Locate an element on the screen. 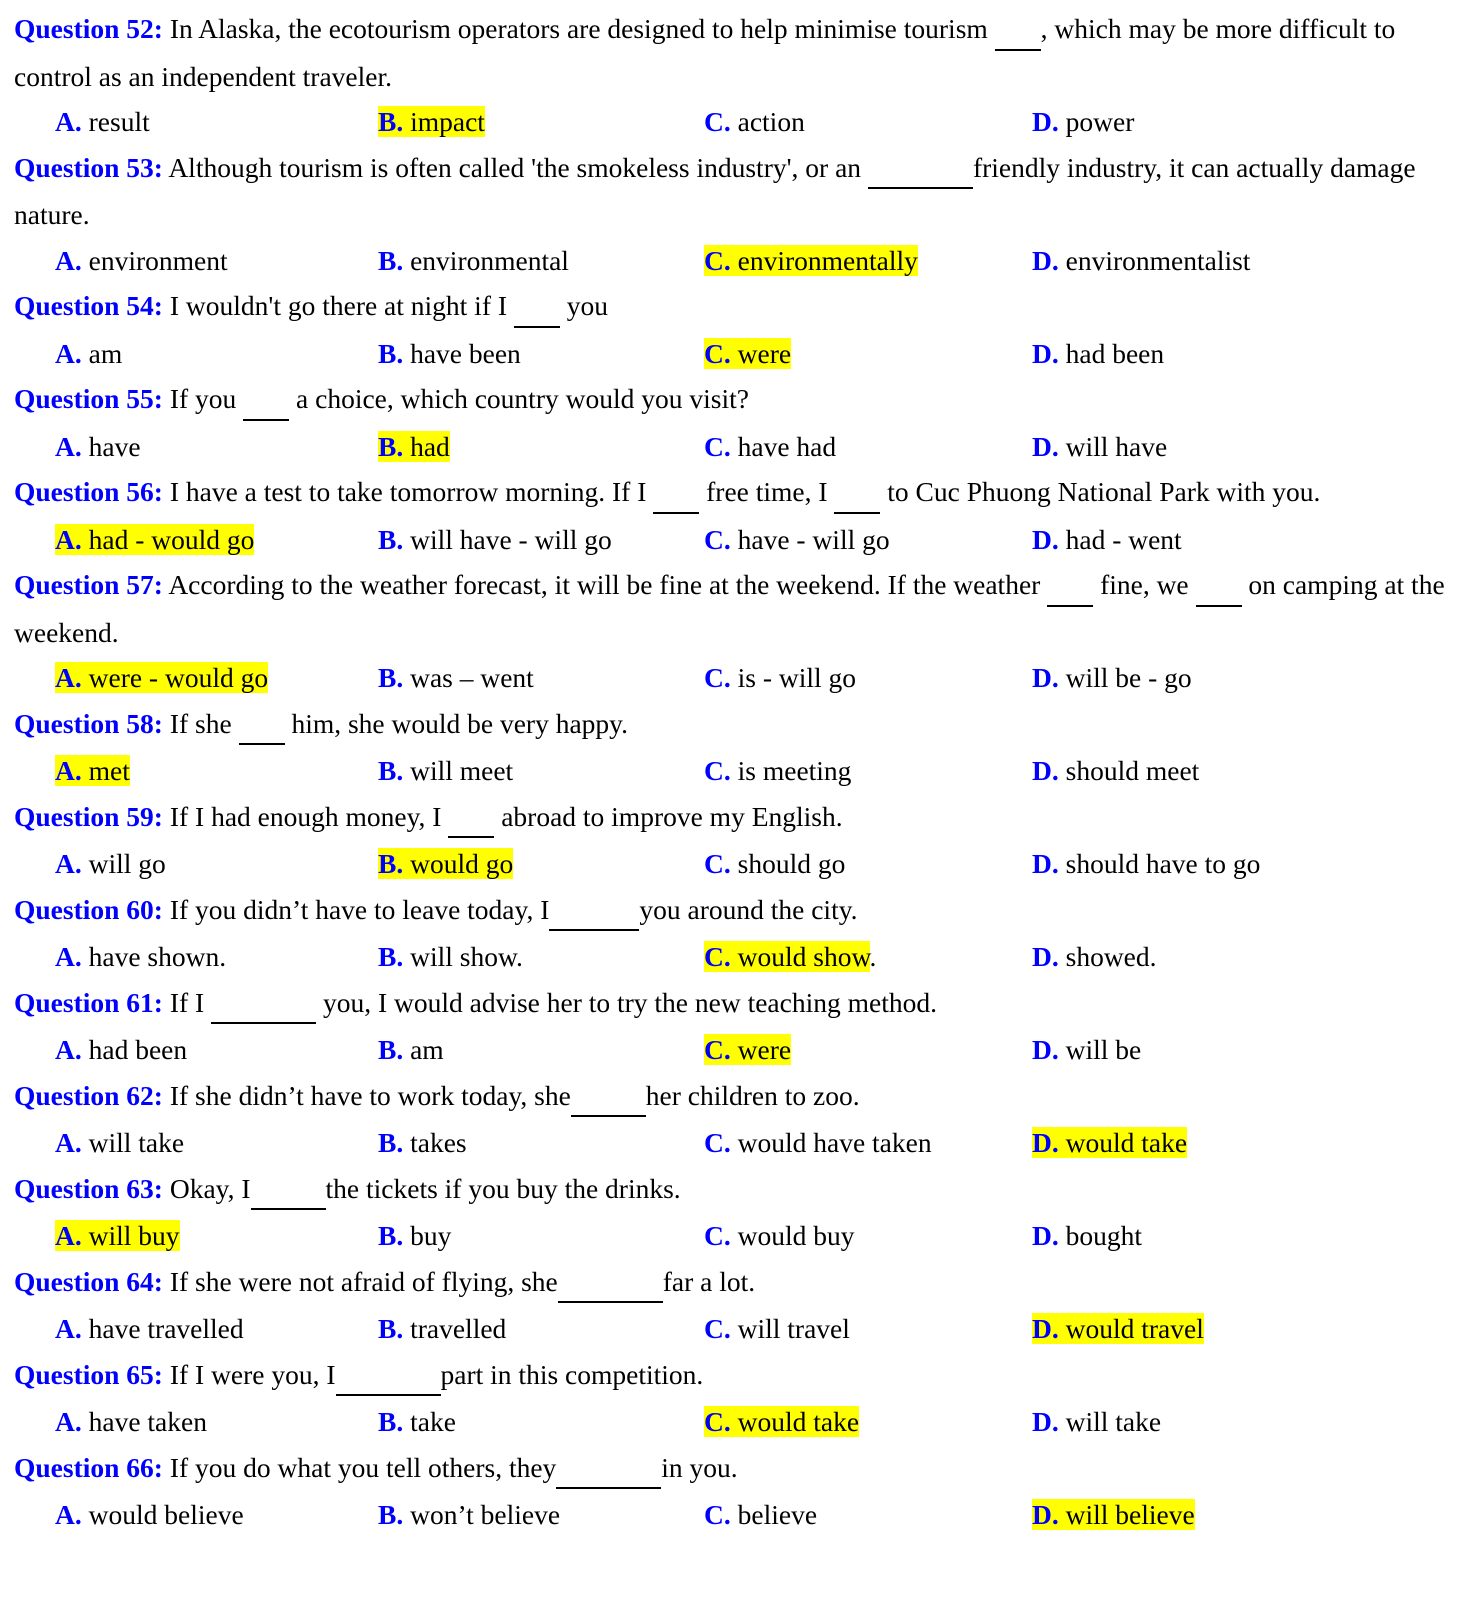 This screenshot has height=1608, width=1472. option-d: D. should have to go is located at coordinates (1146, 864).